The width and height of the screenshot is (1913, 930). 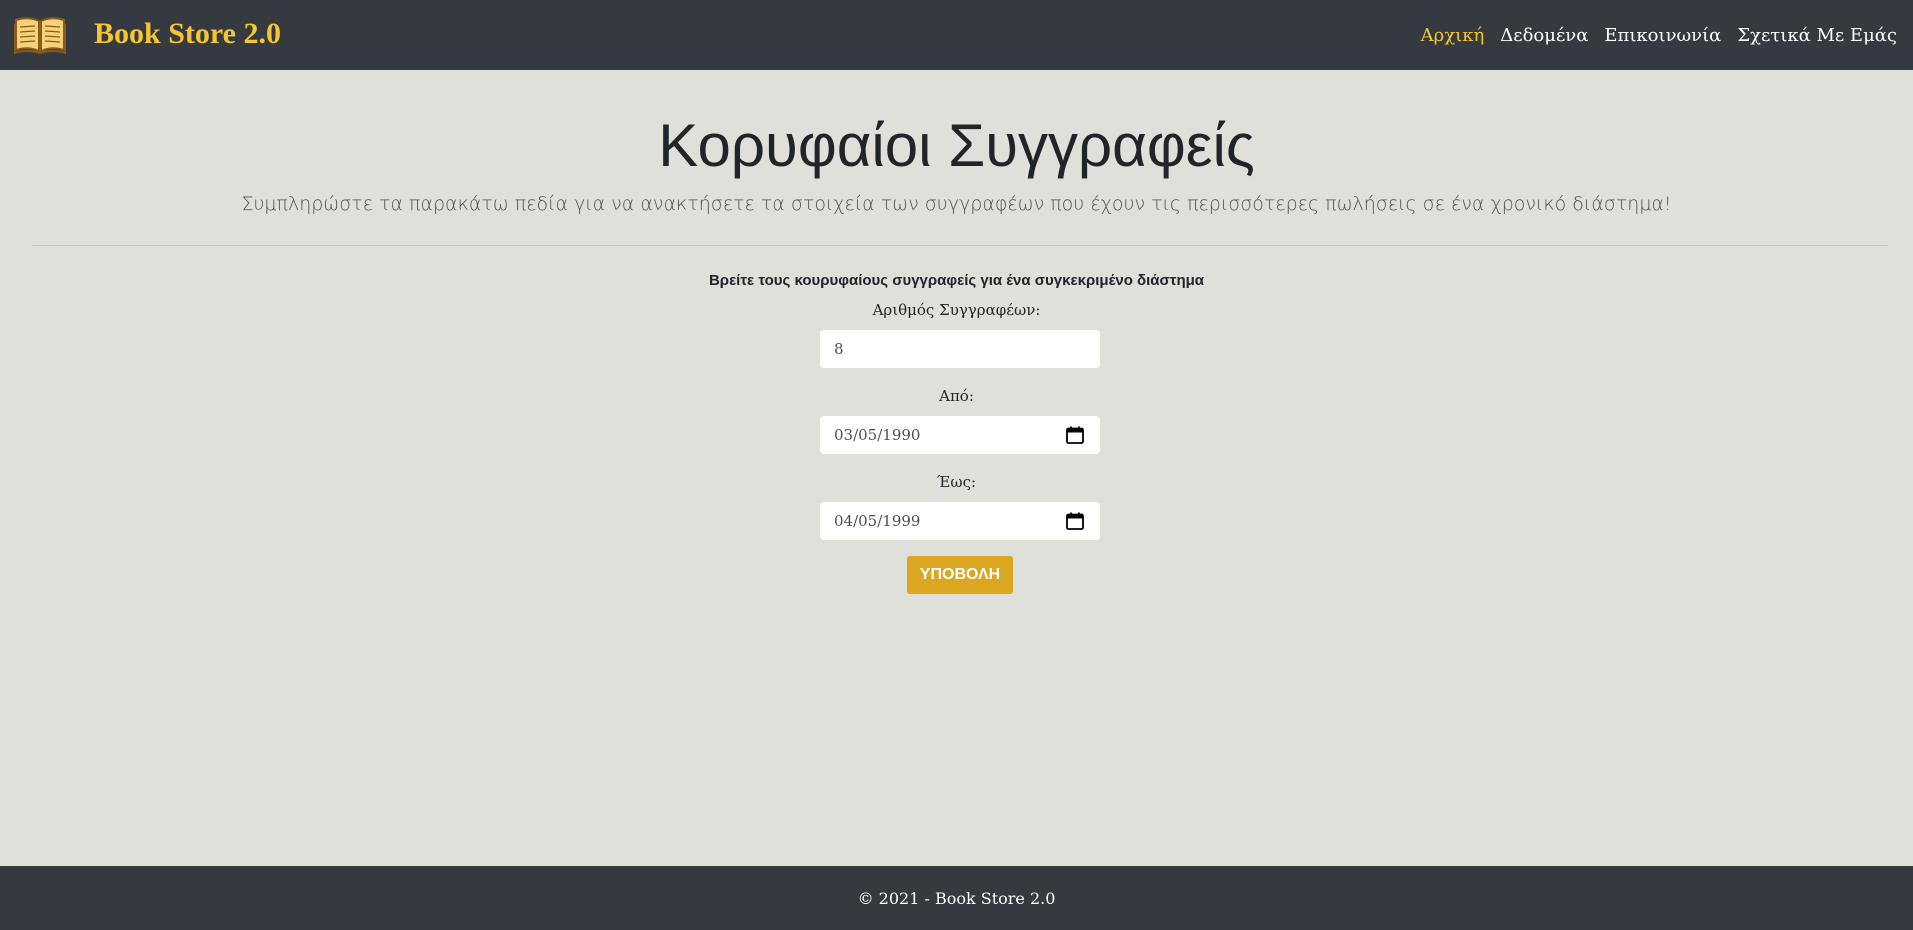 I want to click on from-date-value: 03/05/1990, so click(x=877, y=435).